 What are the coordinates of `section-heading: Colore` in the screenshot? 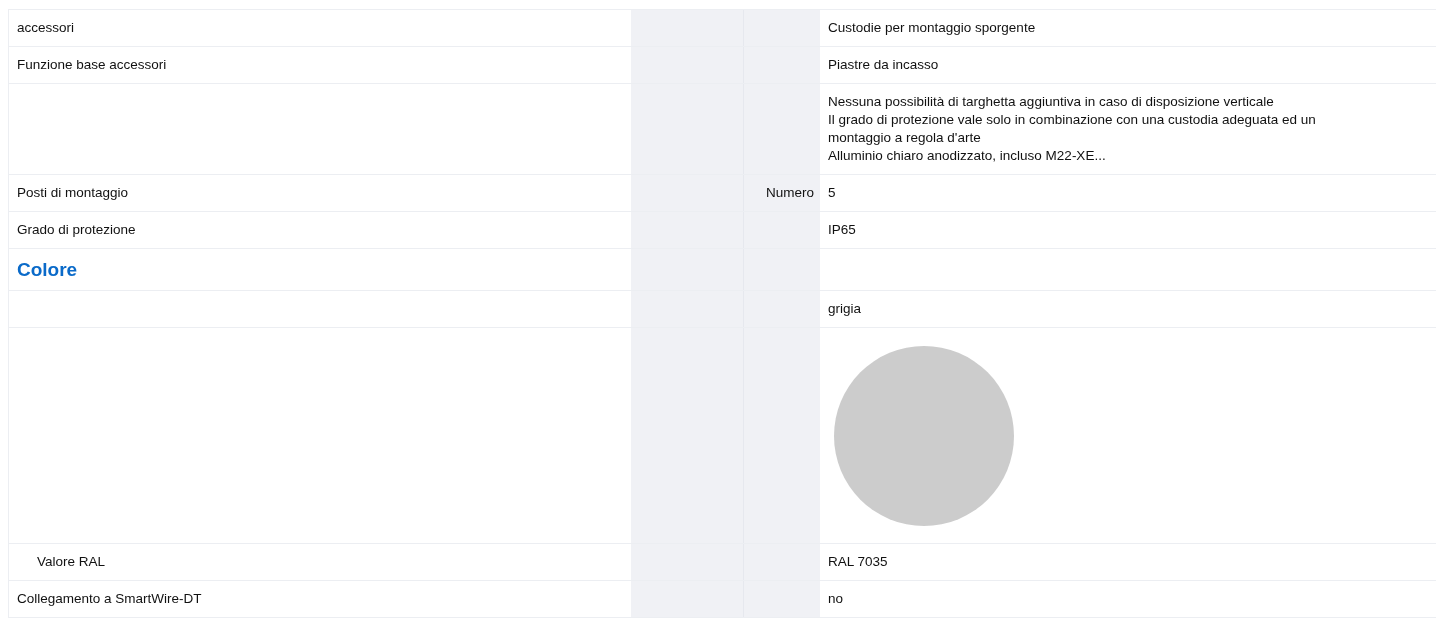 It's located at (47, 269).